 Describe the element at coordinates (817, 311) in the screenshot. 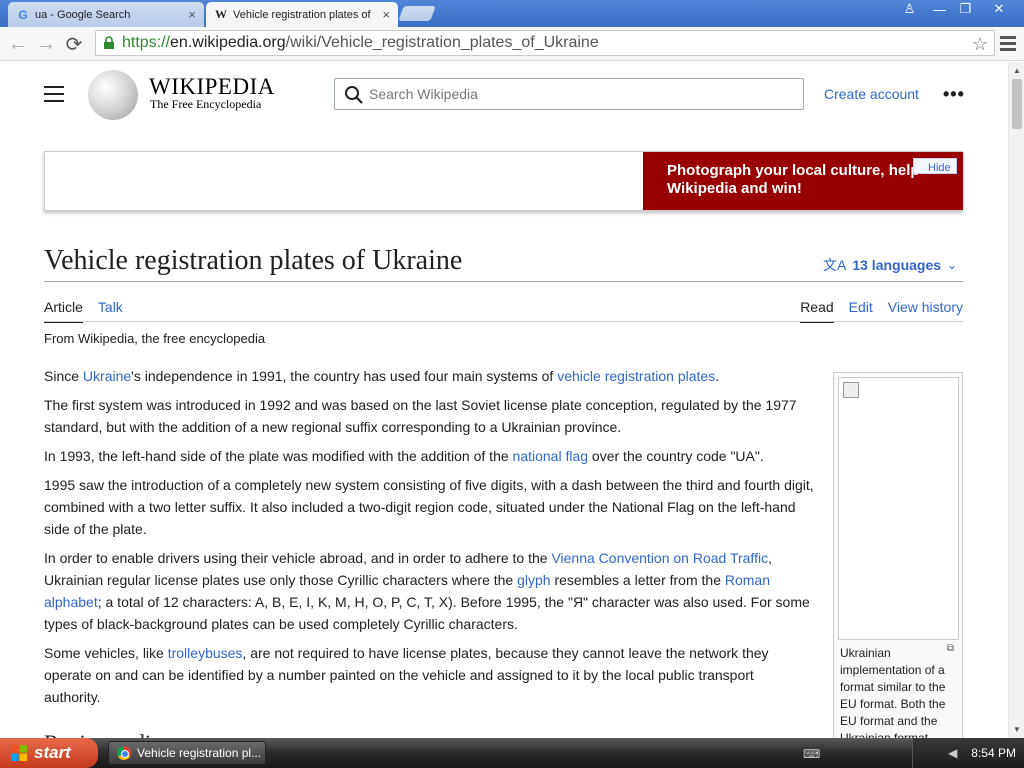

I see `tab-read: Read` at that location.